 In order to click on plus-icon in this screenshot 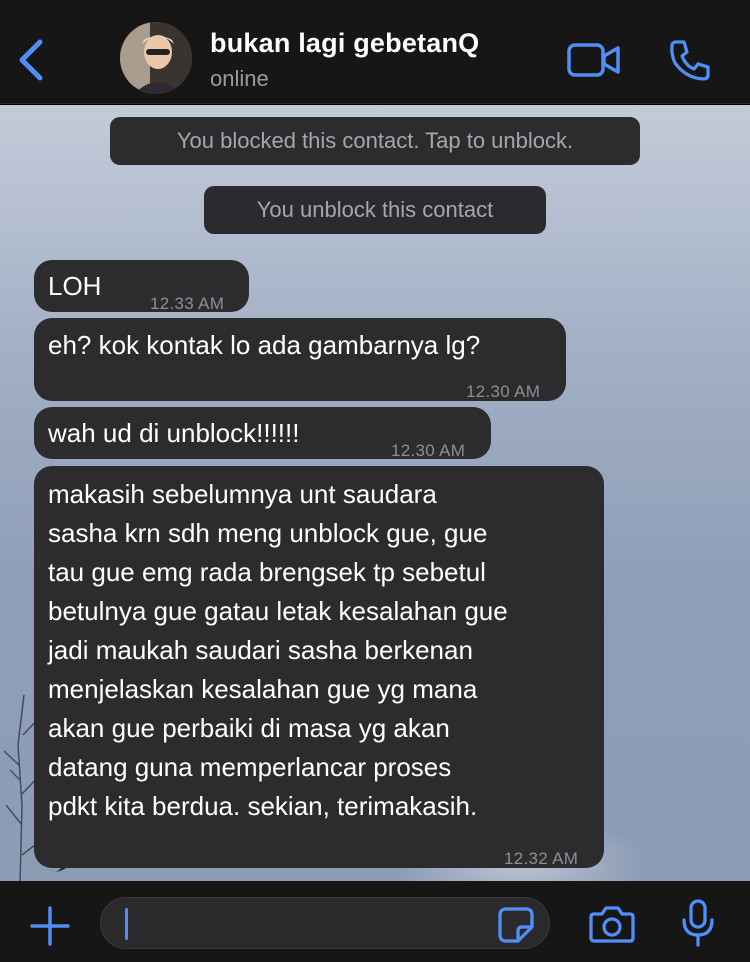, I will do `click(50, 926)`.